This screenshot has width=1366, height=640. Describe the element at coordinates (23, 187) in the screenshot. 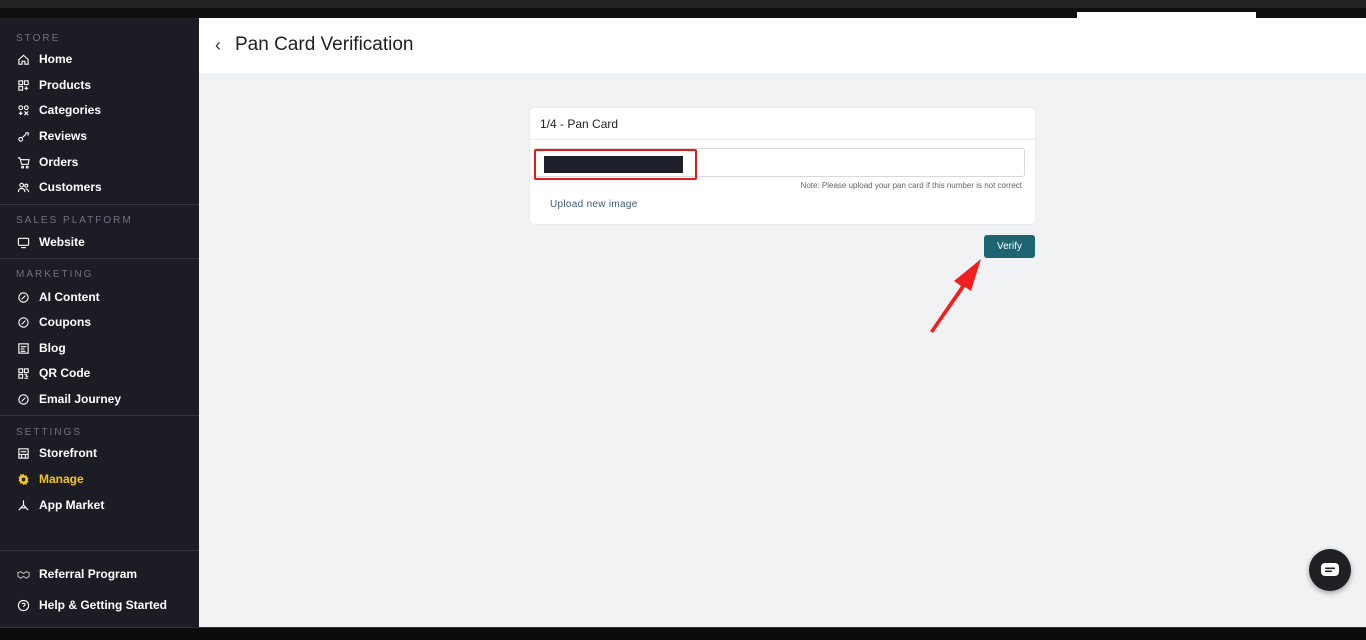

I see `customers-icon` at that location.